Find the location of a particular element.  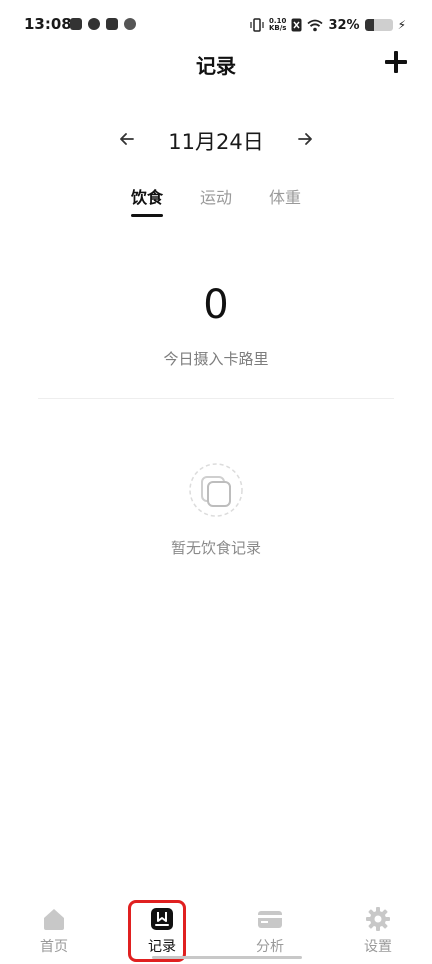

net-speed-unit: KB/s is located at coordinates (277, 28).